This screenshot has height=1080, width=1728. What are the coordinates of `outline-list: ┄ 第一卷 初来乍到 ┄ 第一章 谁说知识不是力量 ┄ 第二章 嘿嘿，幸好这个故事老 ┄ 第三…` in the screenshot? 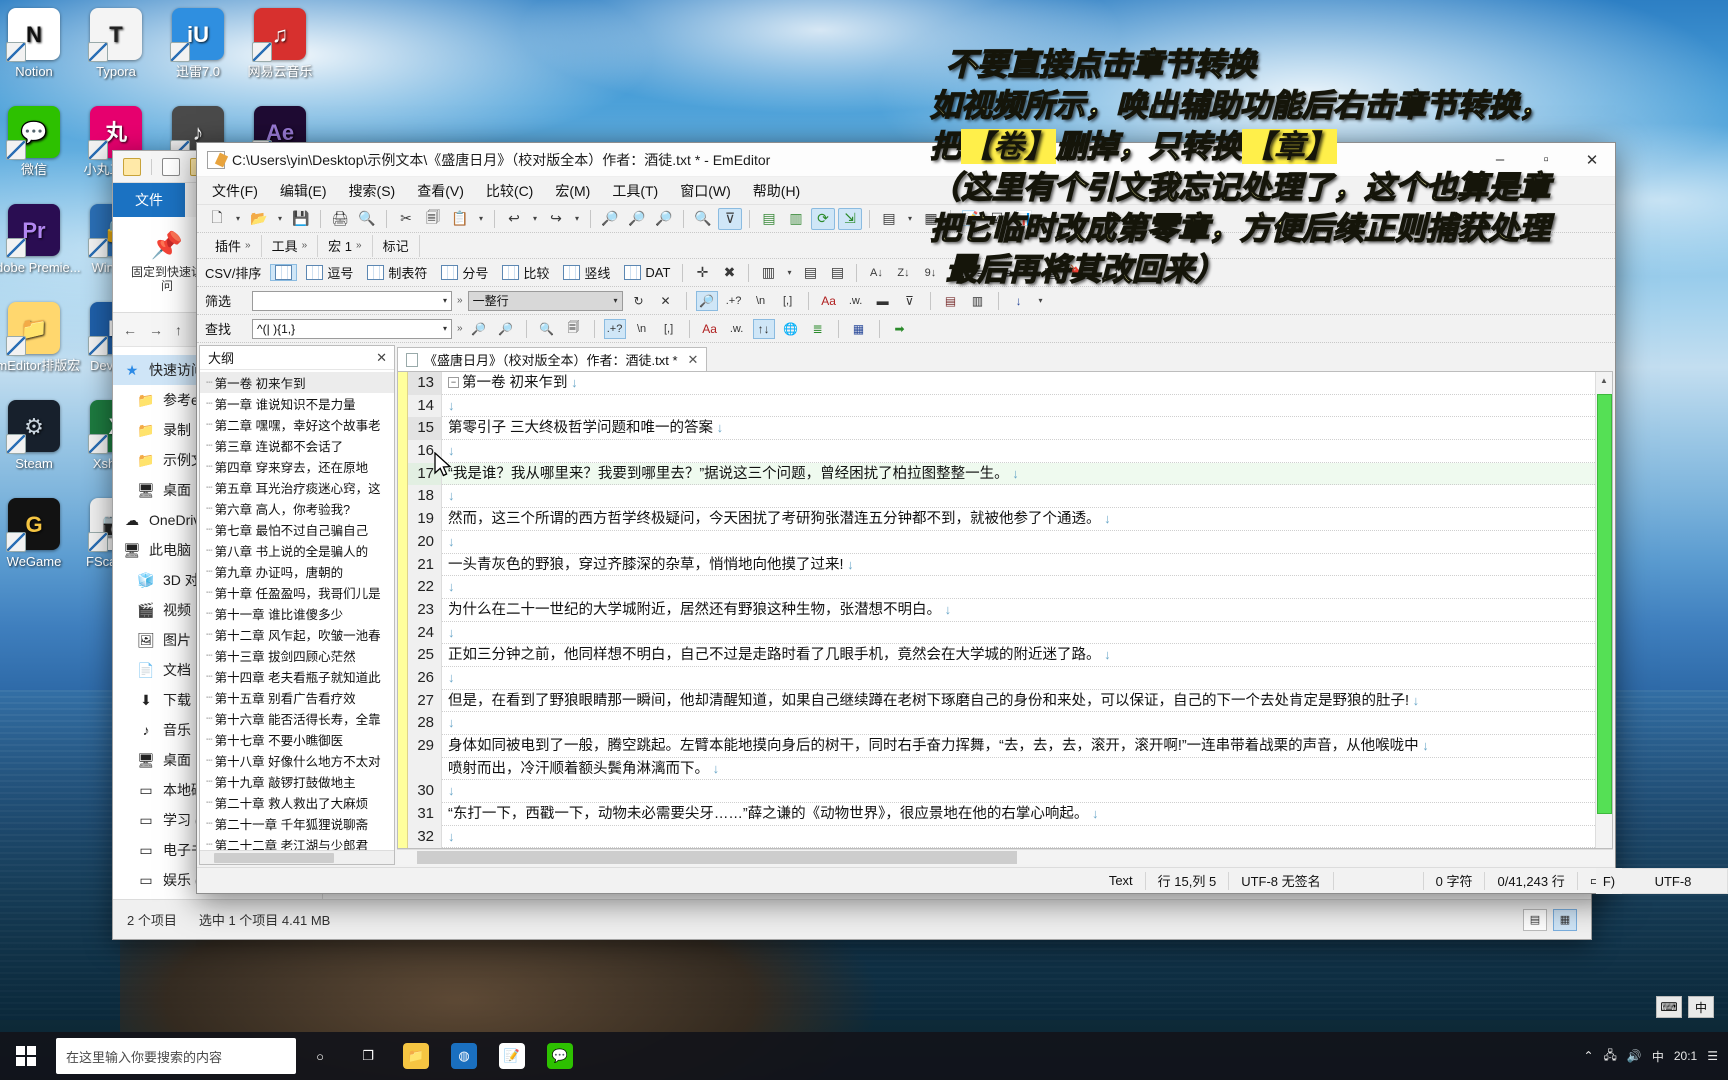 It's located at (297, 610).